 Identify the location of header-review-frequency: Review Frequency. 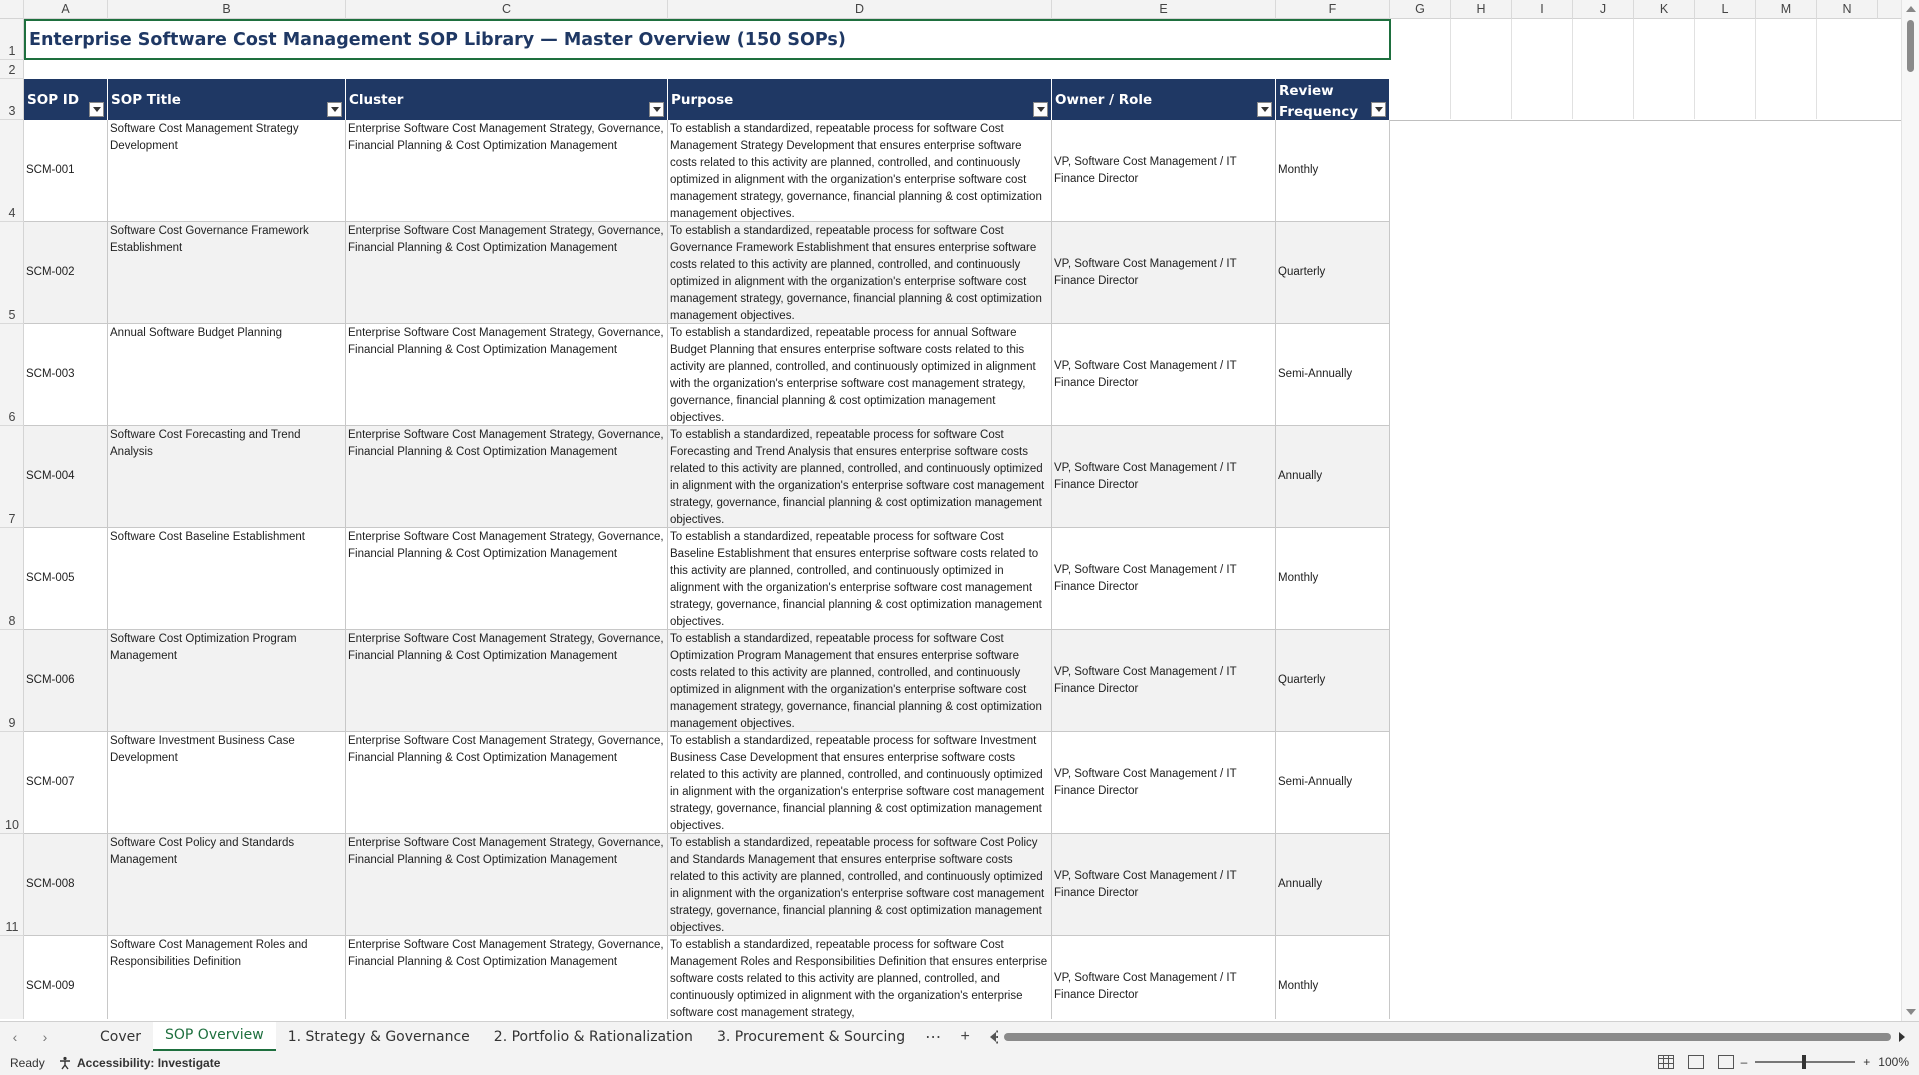
(1333, 99).